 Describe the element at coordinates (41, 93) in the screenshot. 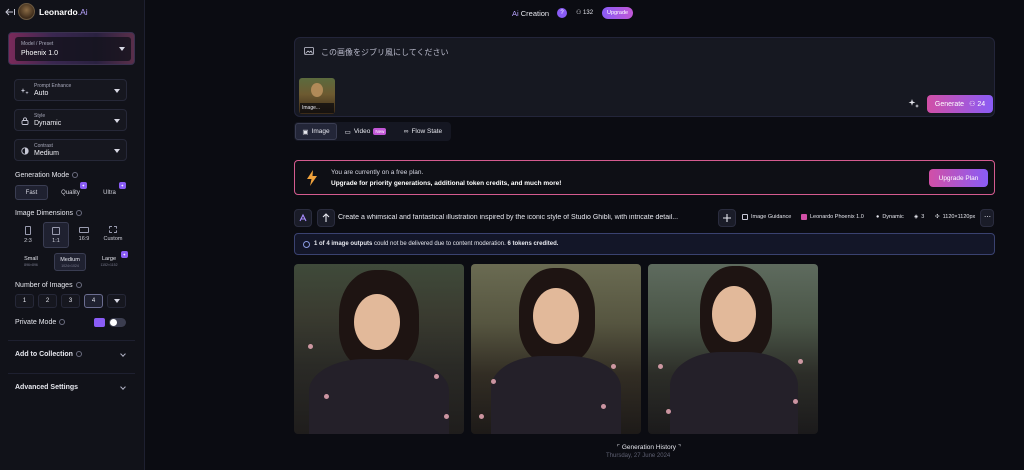

I see `prompt-enhance-value: Auto` at that location.